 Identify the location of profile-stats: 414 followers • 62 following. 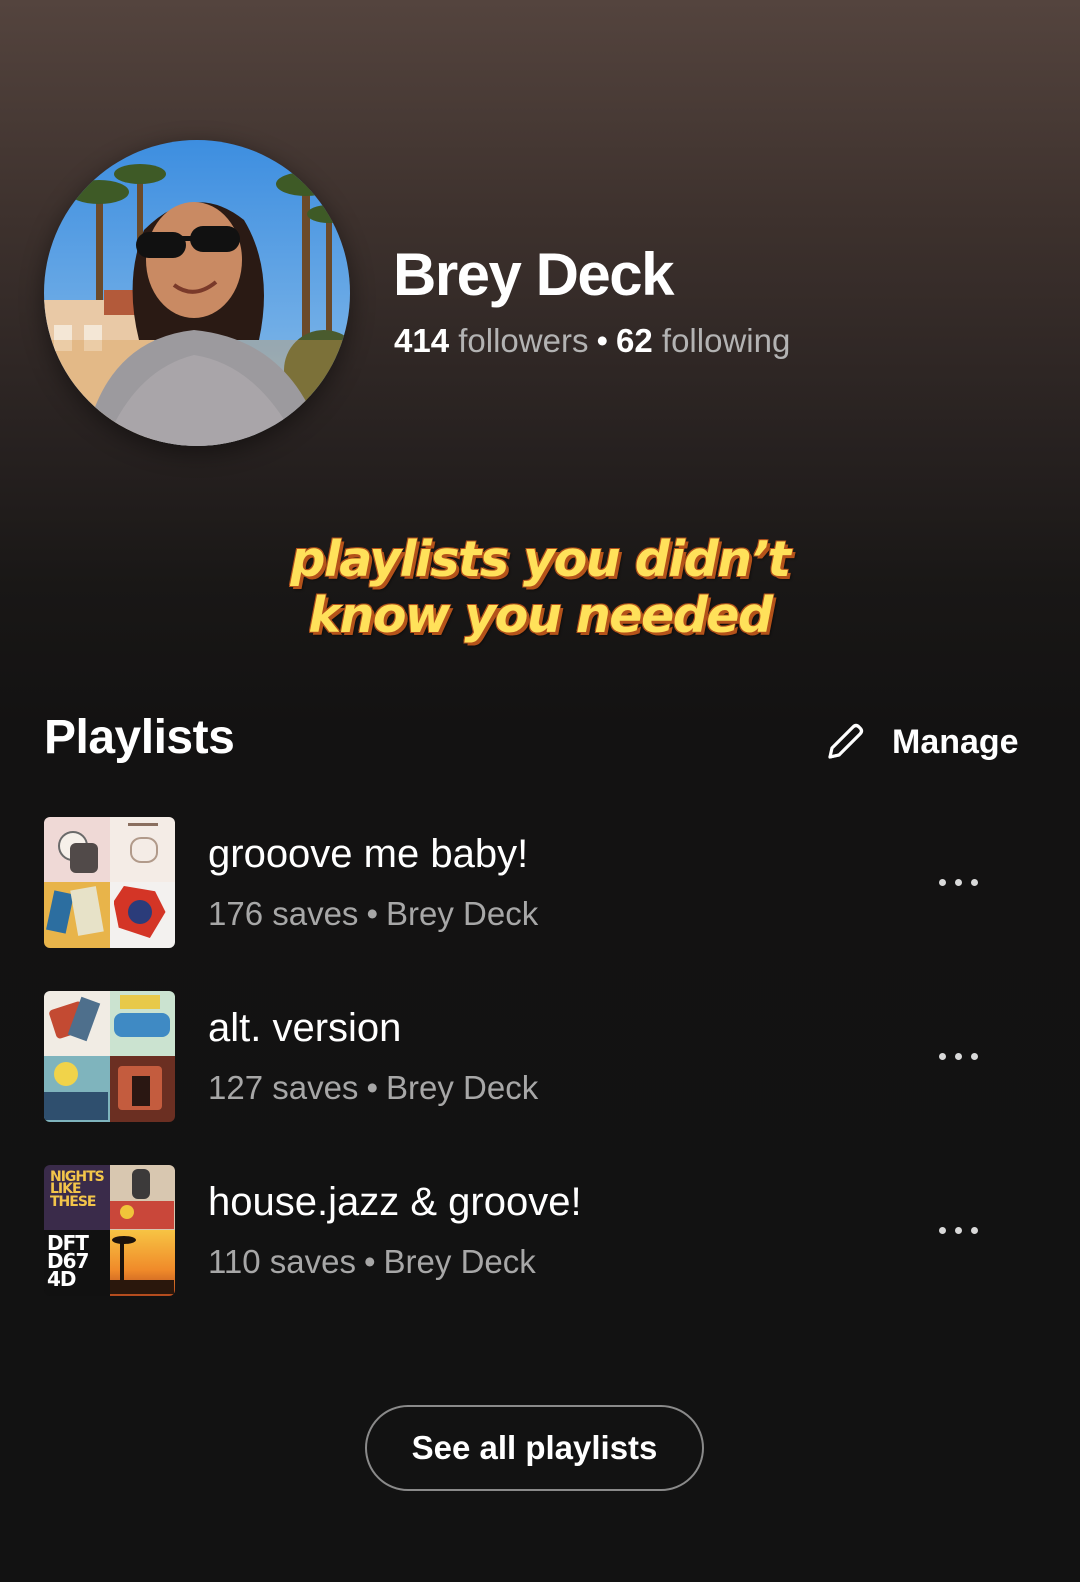
(592, 341).